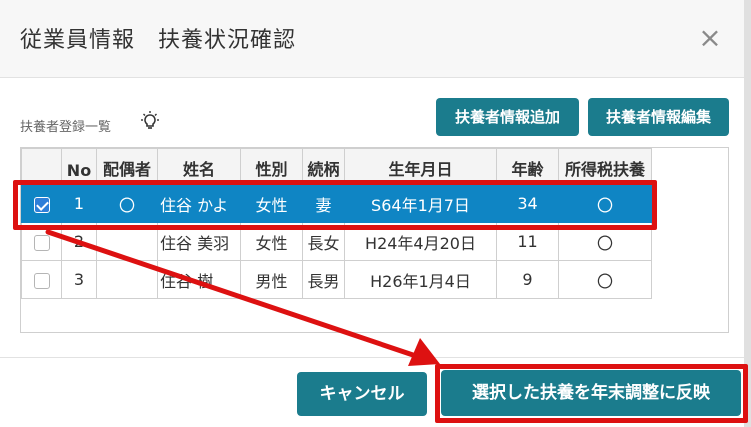 The height and width of the screenshot is (427, 751). What do you see at coordinates (527, 203) in the screenshot?
I see `cell-age: 34` at bounding box center [527, 203].